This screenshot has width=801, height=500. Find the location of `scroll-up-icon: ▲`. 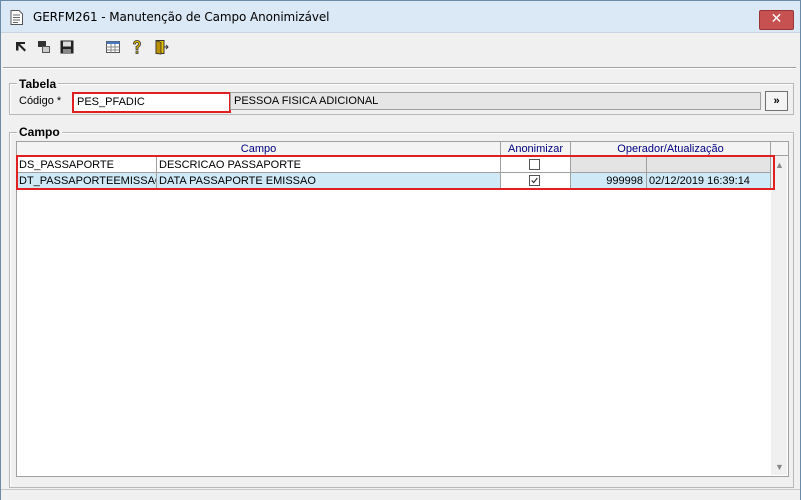

scroll-up-icon: ▲ is located at coordinates (779, 165).